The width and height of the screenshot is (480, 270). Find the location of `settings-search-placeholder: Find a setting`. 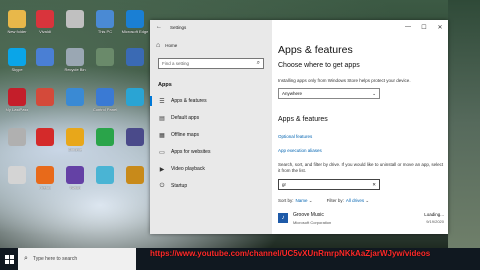

settings-search-placeholder: Find a setting is located at coordinates (176, 63).